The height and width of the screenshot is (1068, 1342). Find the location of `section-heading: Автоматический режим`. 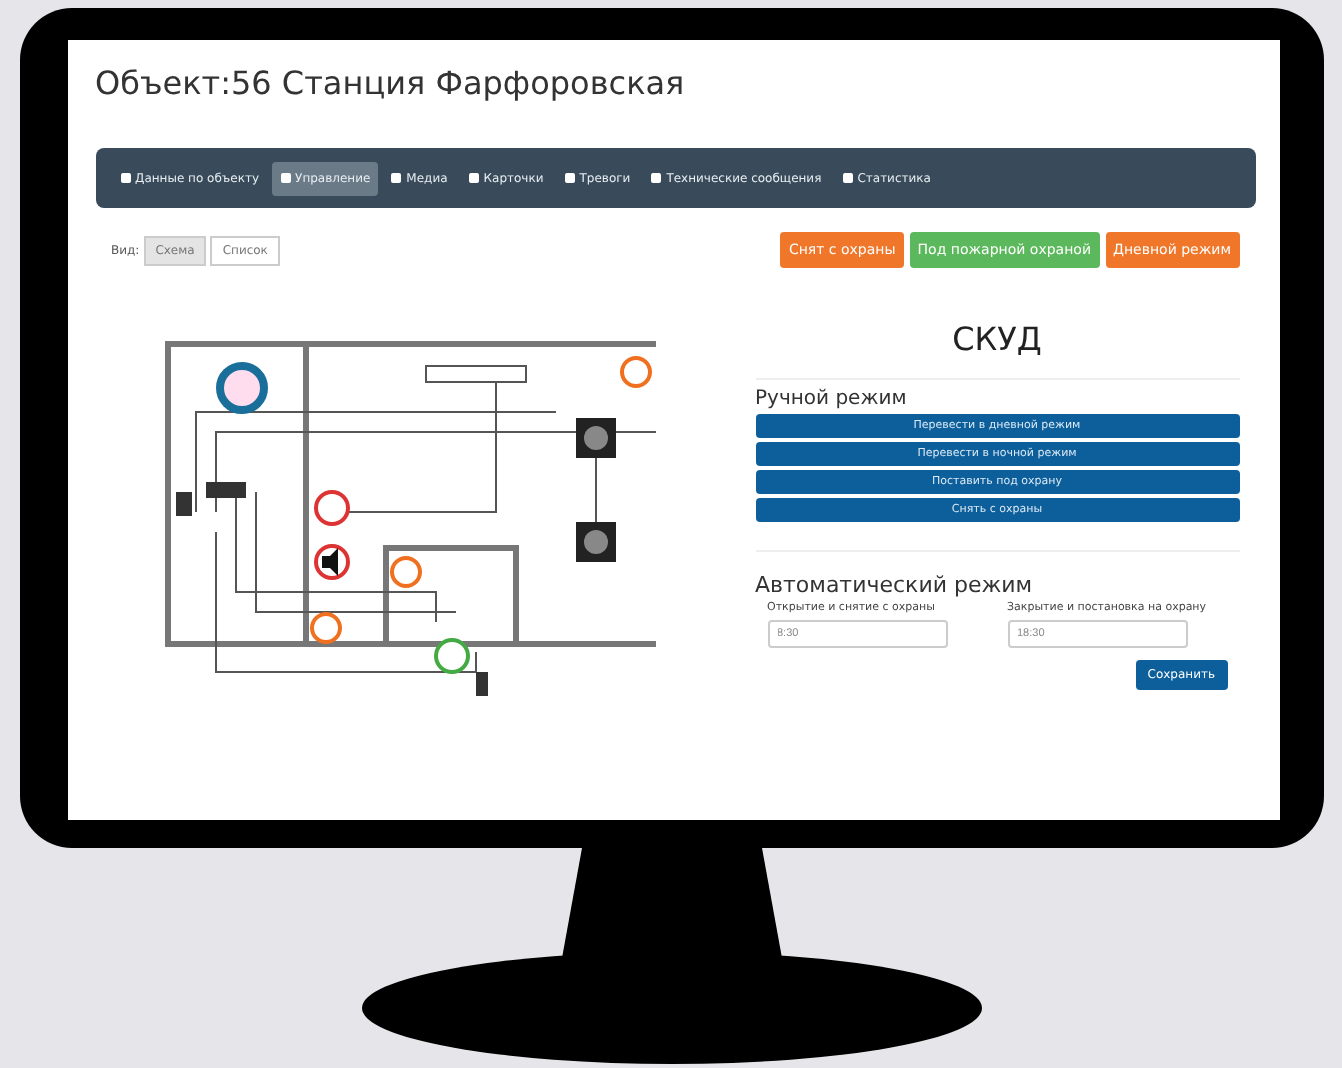

section-heading: Автоматический режим is located at coordinates (997, 574).